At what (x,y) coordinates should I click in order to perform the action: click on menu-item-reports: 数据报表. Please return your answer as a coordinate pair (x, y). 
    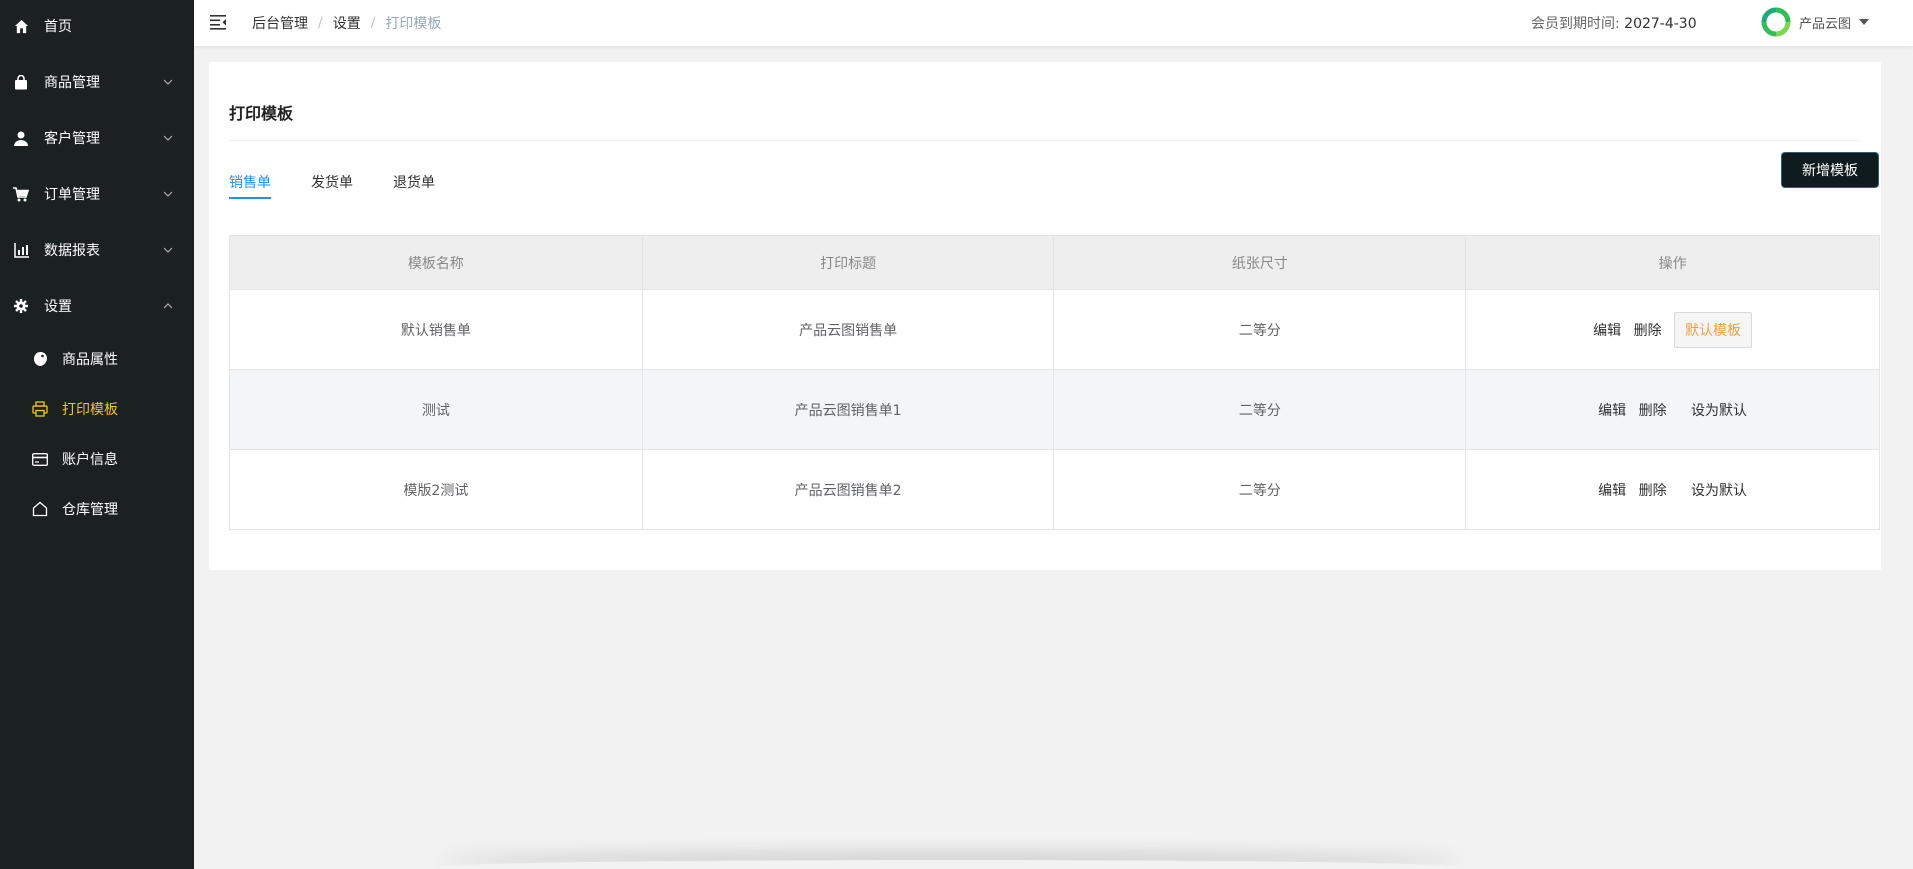
    Looking at the image, I should click on (97, 250).